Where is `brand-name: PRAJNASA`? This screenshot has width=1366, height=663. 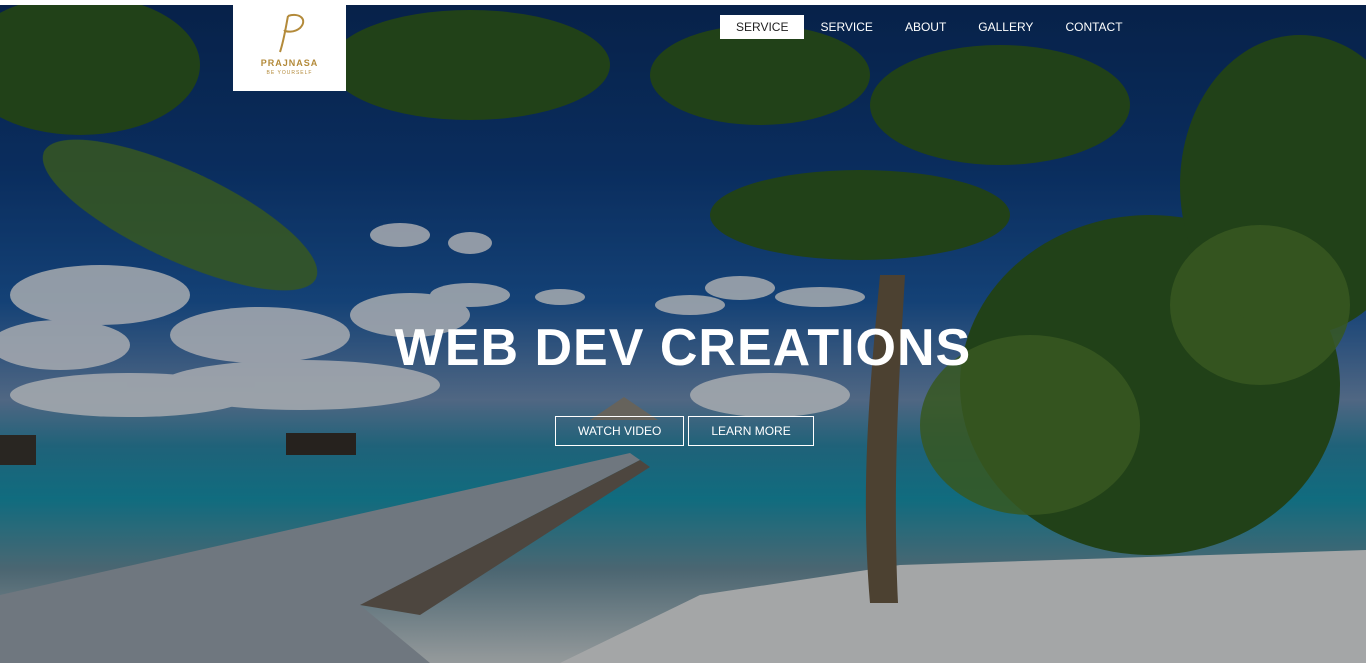
brand-name: PRAJNASA is located at coordinates (289, 63).